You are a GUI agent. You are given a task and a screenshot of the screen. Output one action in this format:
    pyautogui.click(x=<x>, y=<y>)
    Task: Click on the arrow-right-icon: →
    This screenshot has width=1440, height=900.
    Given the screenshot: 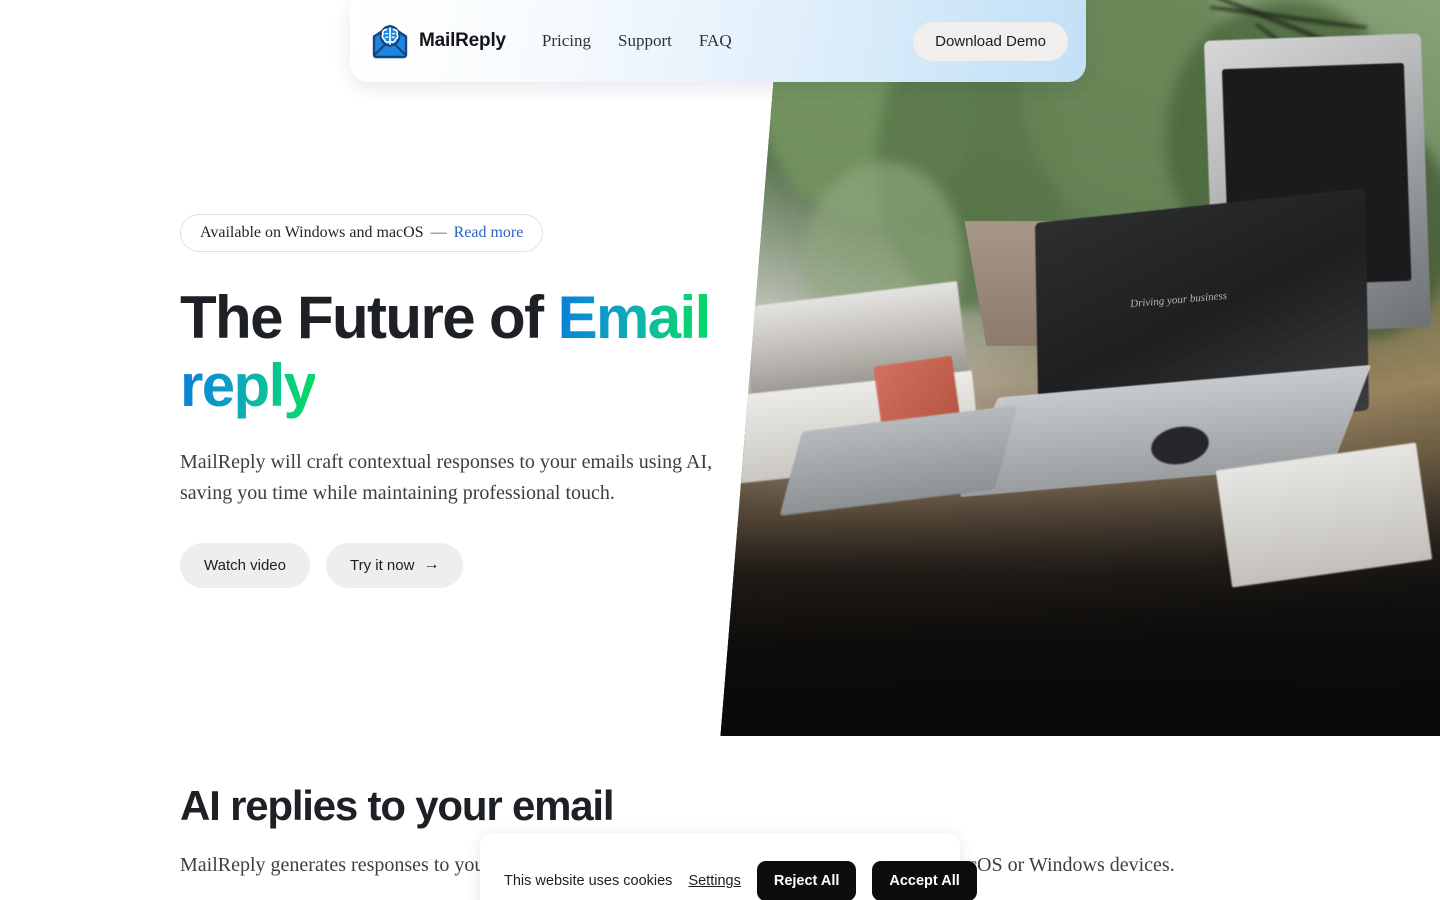 What is the action you would take?
    pyautogui.click(x=431, y=565)
    